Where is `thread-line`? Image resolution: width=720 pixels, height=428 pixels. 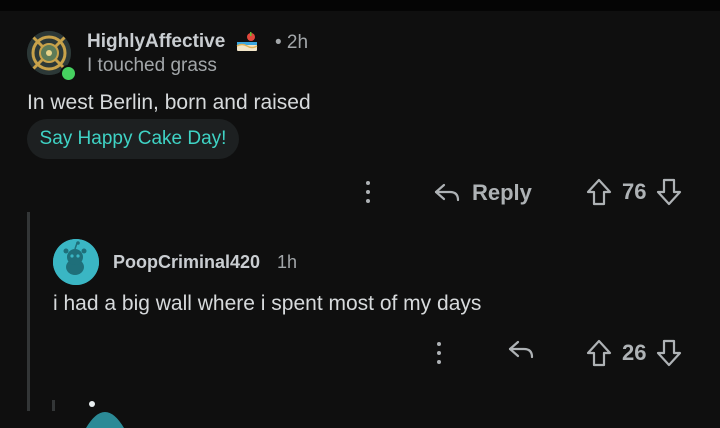 thread-line is located at coordinates (28, 311).